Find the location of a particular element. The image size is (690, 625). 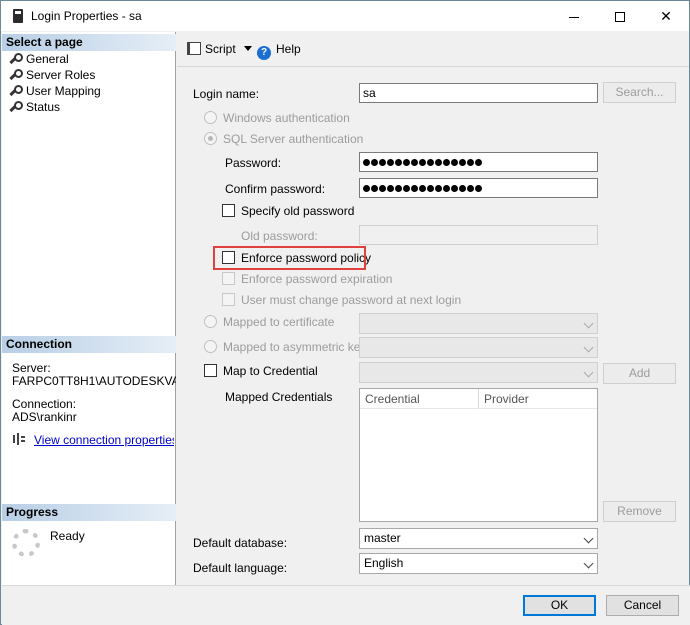

confirm-password-input is located at coordinates (478, 188).